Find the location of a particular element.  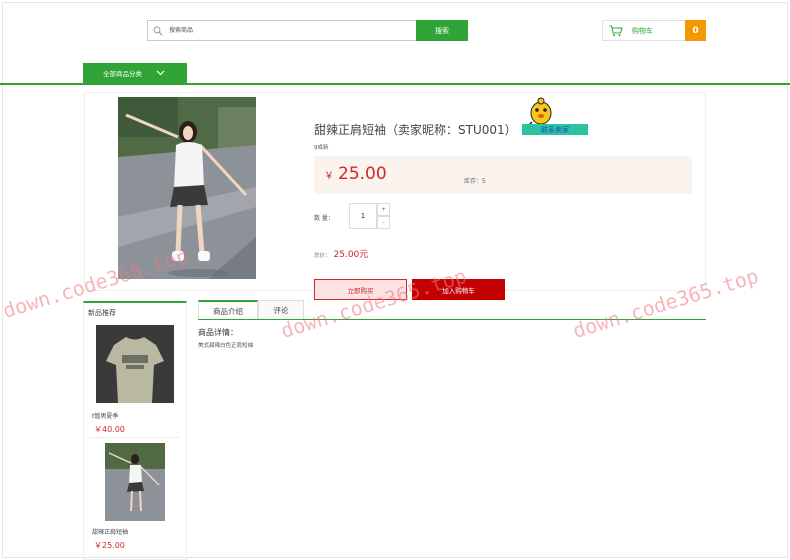

quantity-decrease-button: - is located at coordinates (383, 222).